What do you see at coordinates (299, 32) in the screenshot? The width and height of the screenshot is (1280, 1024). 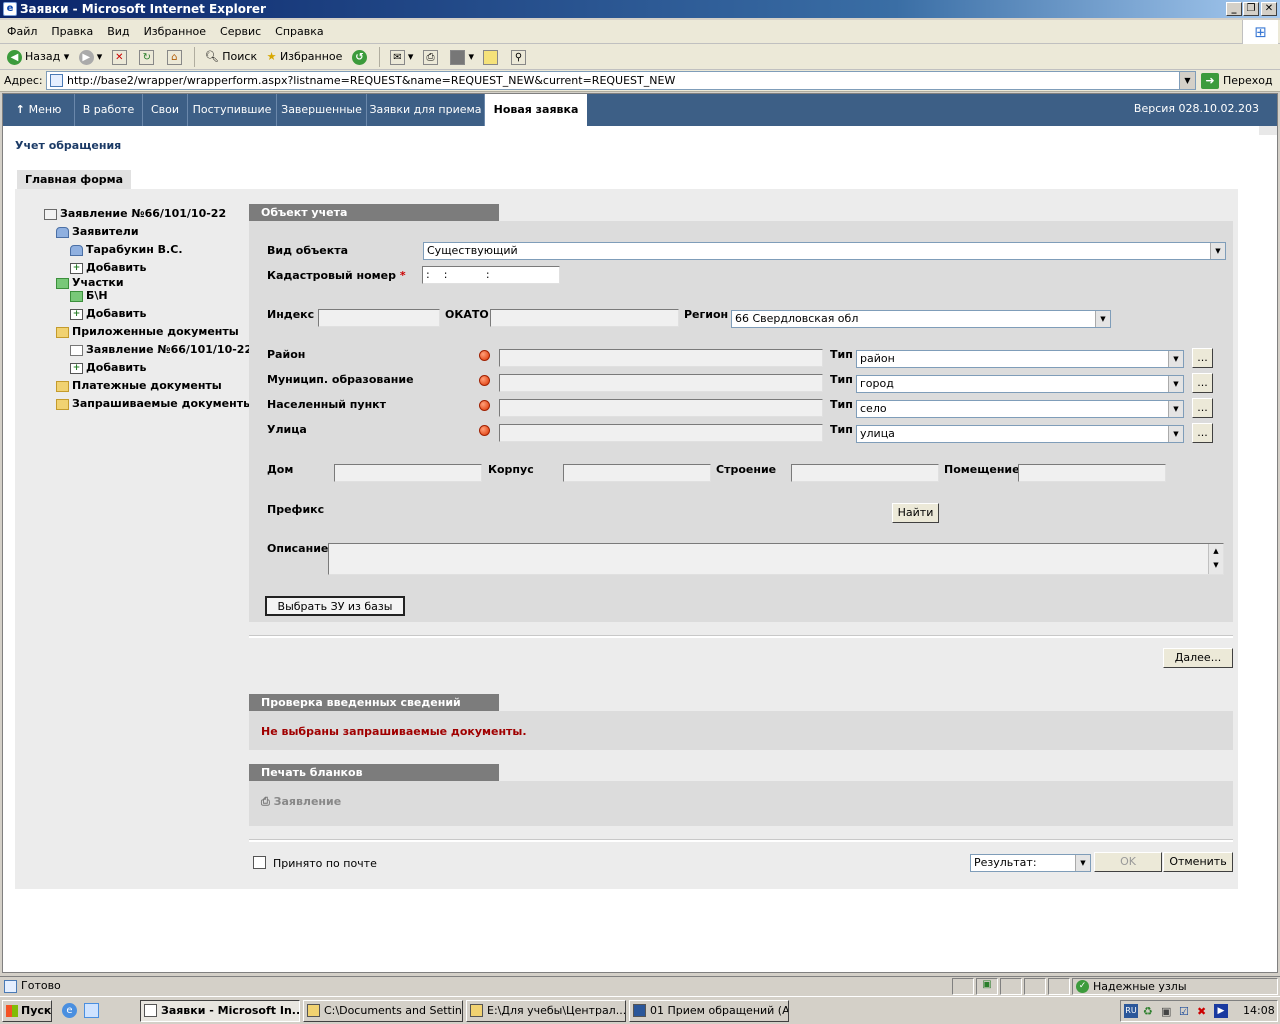 I see `menu-help: Справка` at bounding box center [299, 32].